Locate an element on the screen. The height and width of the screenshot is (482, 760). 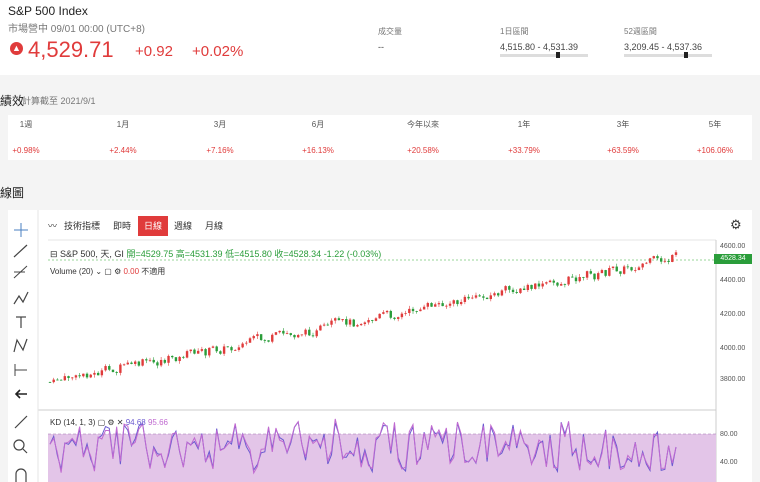
tab-indicators: 技術指標 is located at coordinates (82, 225).